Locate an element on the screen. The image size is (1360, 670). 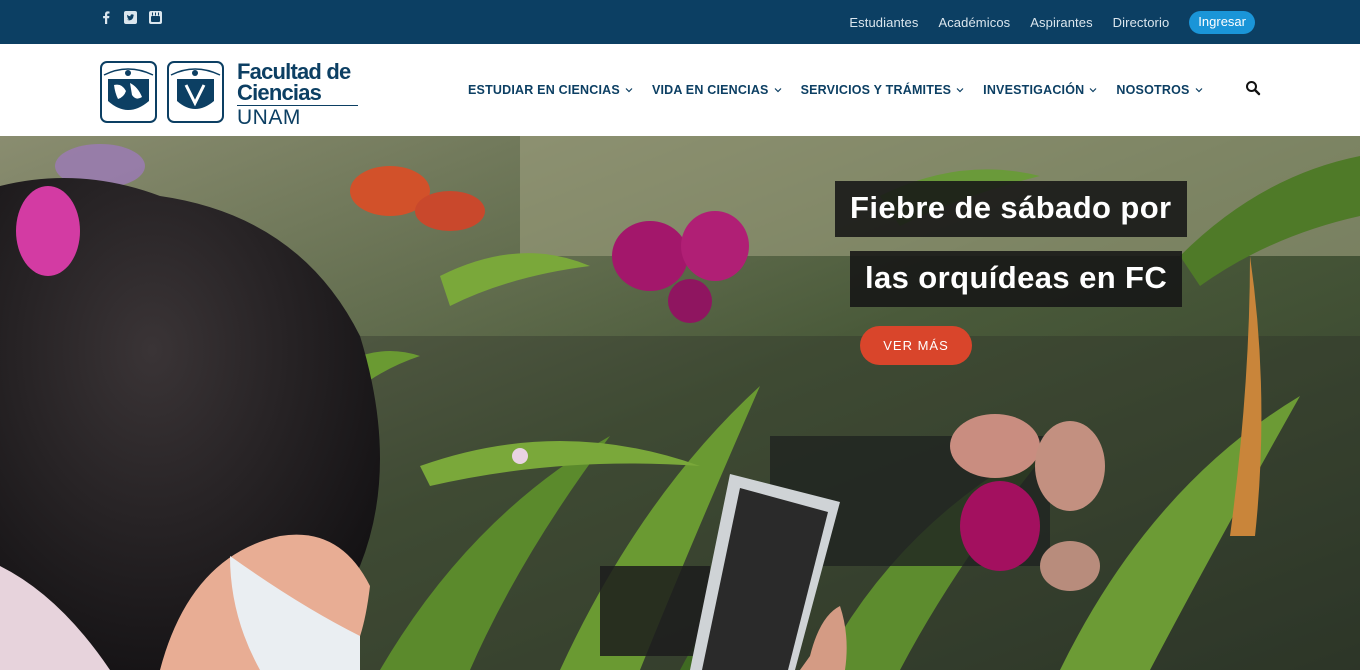
youtube-icon is located at coordinates (155, 17).